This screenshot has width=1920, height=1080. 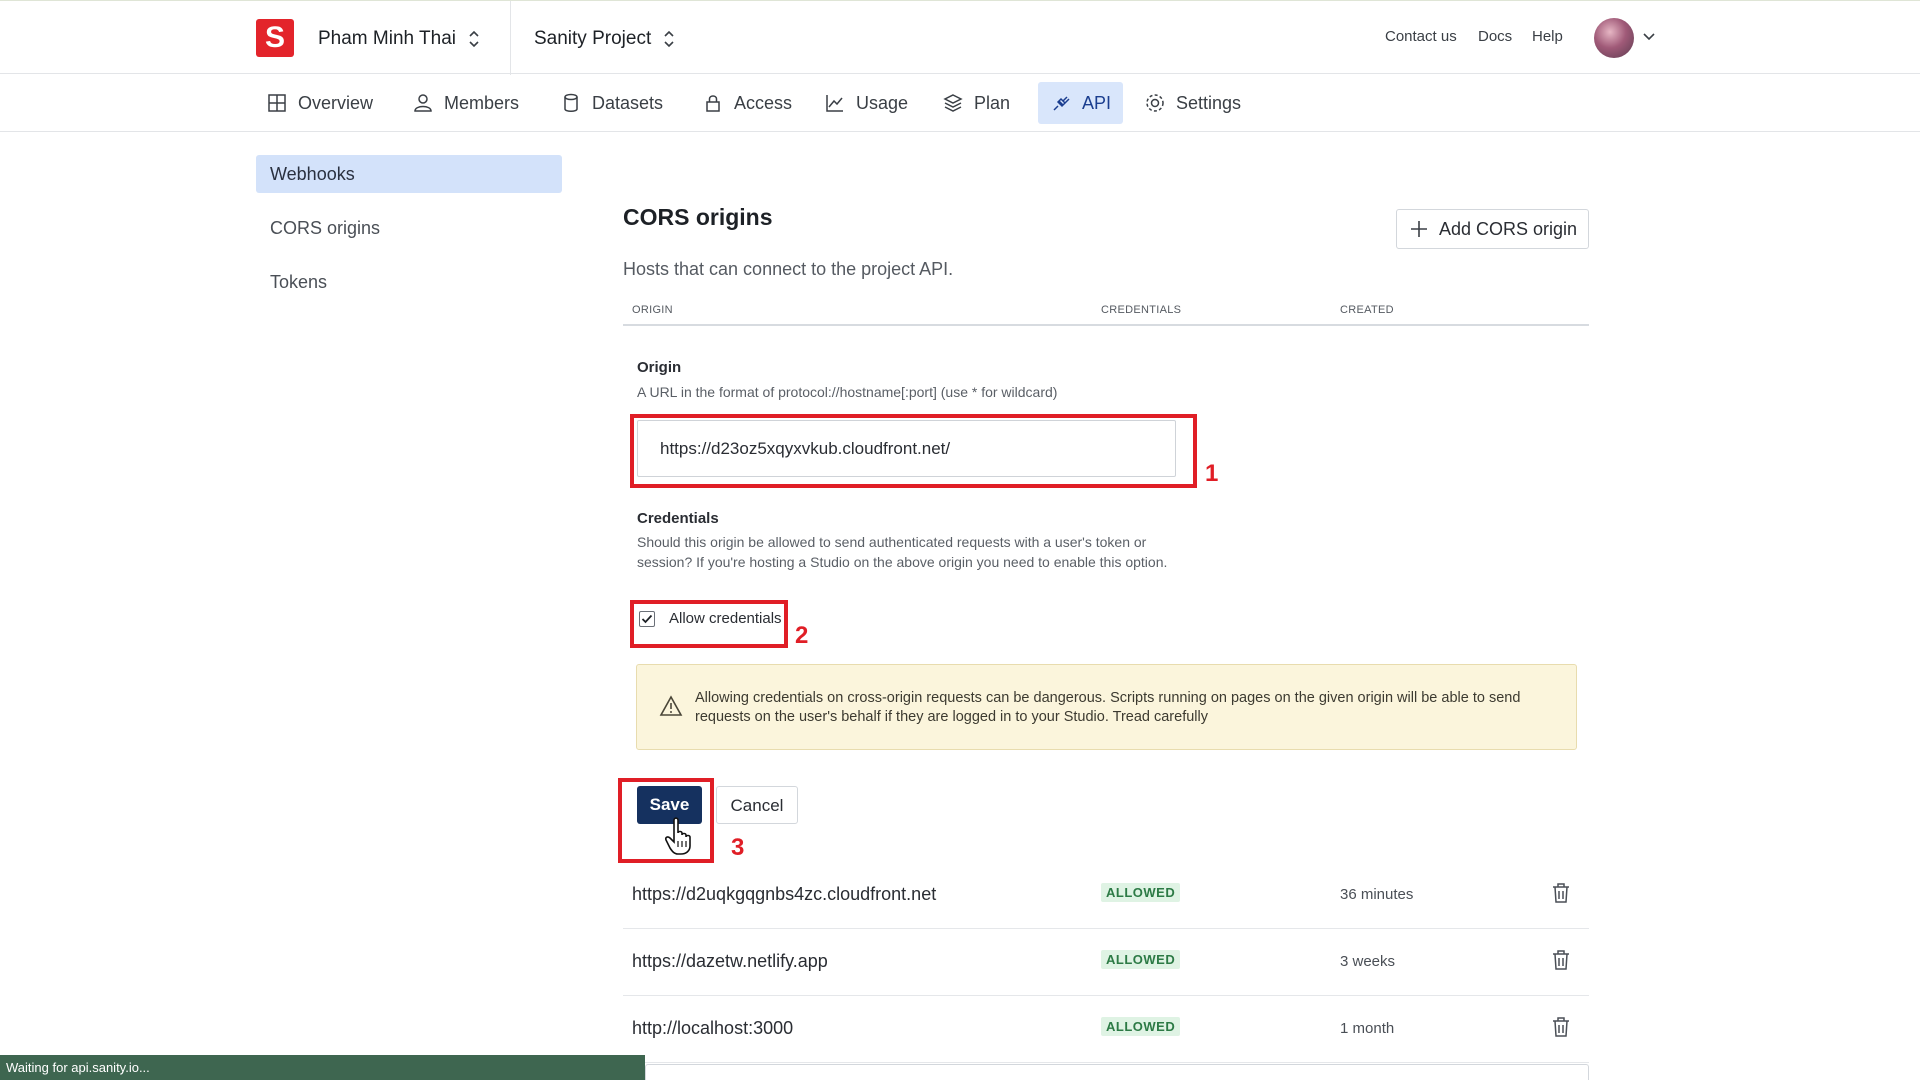 What do you see at coordinates (336, 102) in the screenshot?
I see `tab-label: Overview` at bounding box center [336, 102].